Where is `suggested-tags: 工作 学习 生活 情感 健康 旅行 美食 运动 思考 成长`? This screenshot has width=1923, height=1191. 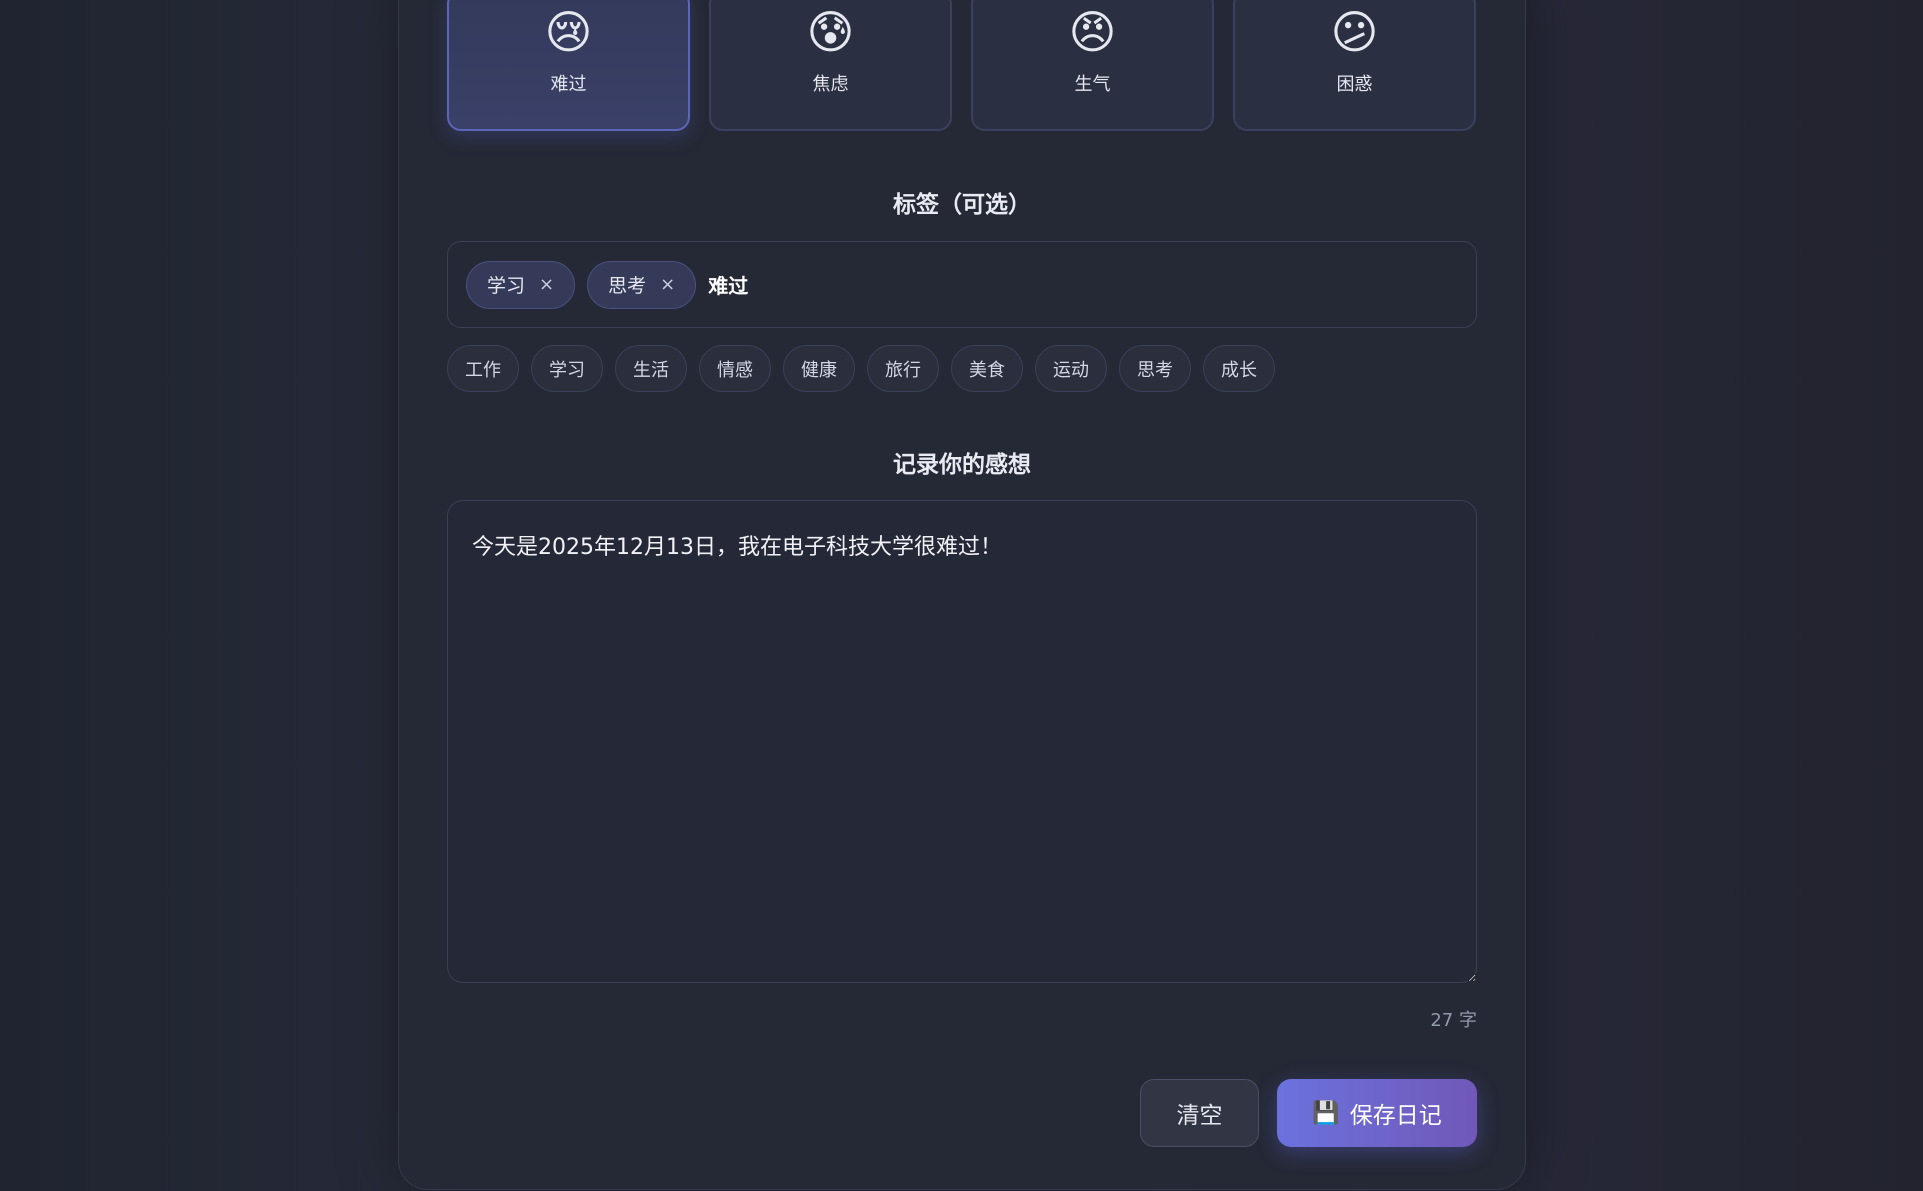
suggested-tags: 工作 学习 生活 情感 健康 旅行 美食 运动 思考 成长 is located at coordinates (861, 368).